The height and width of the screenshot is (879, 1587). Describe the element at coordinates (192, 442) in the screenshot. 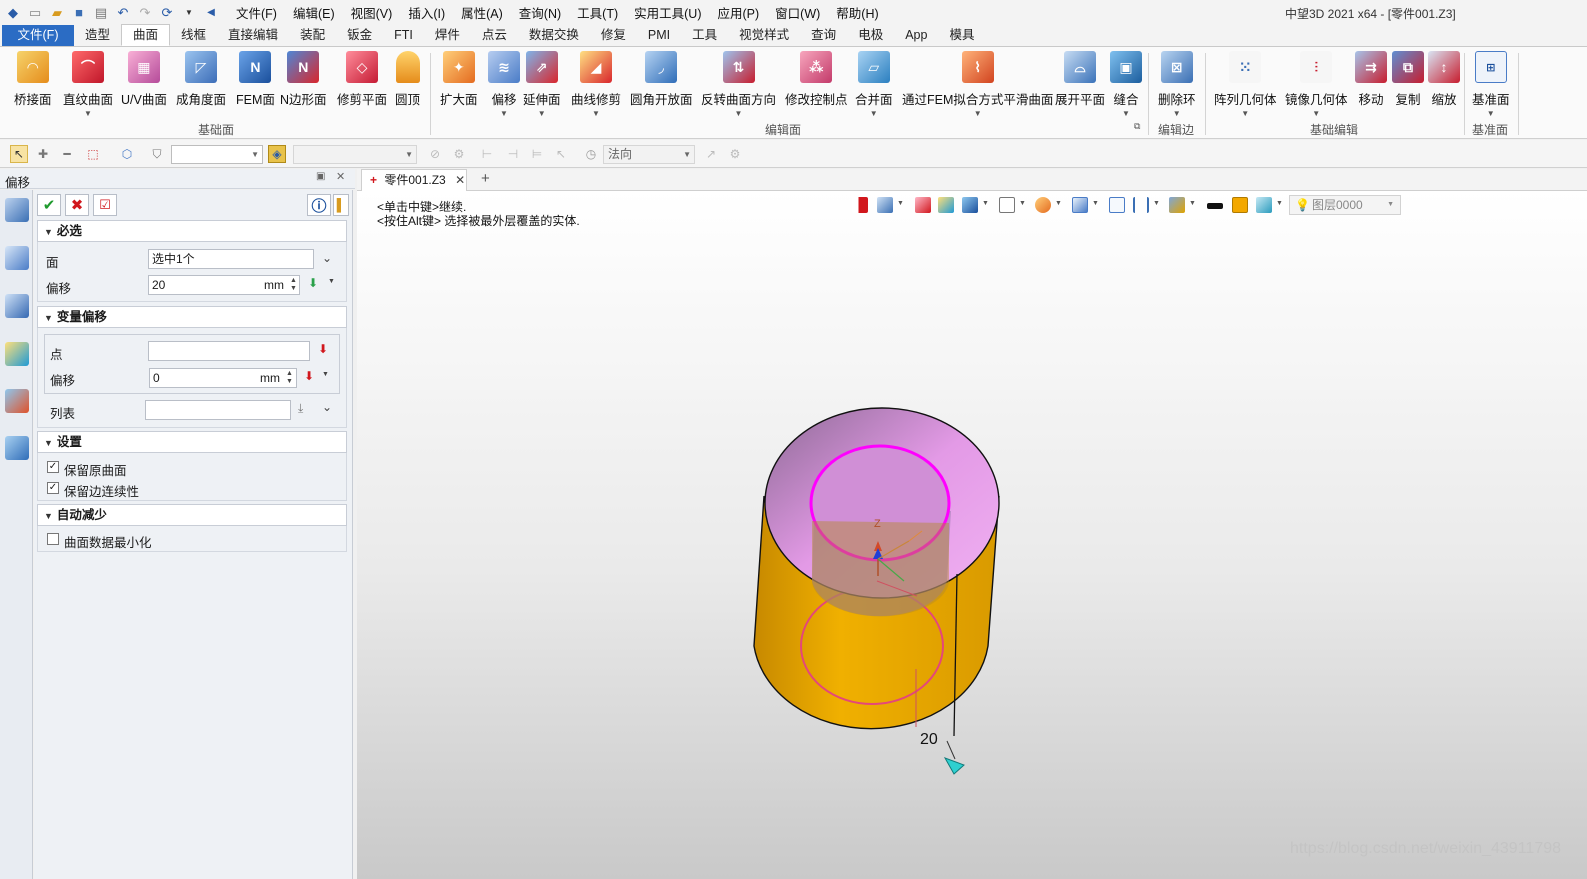

I see `section-settings: ▼ 设置` at that location.